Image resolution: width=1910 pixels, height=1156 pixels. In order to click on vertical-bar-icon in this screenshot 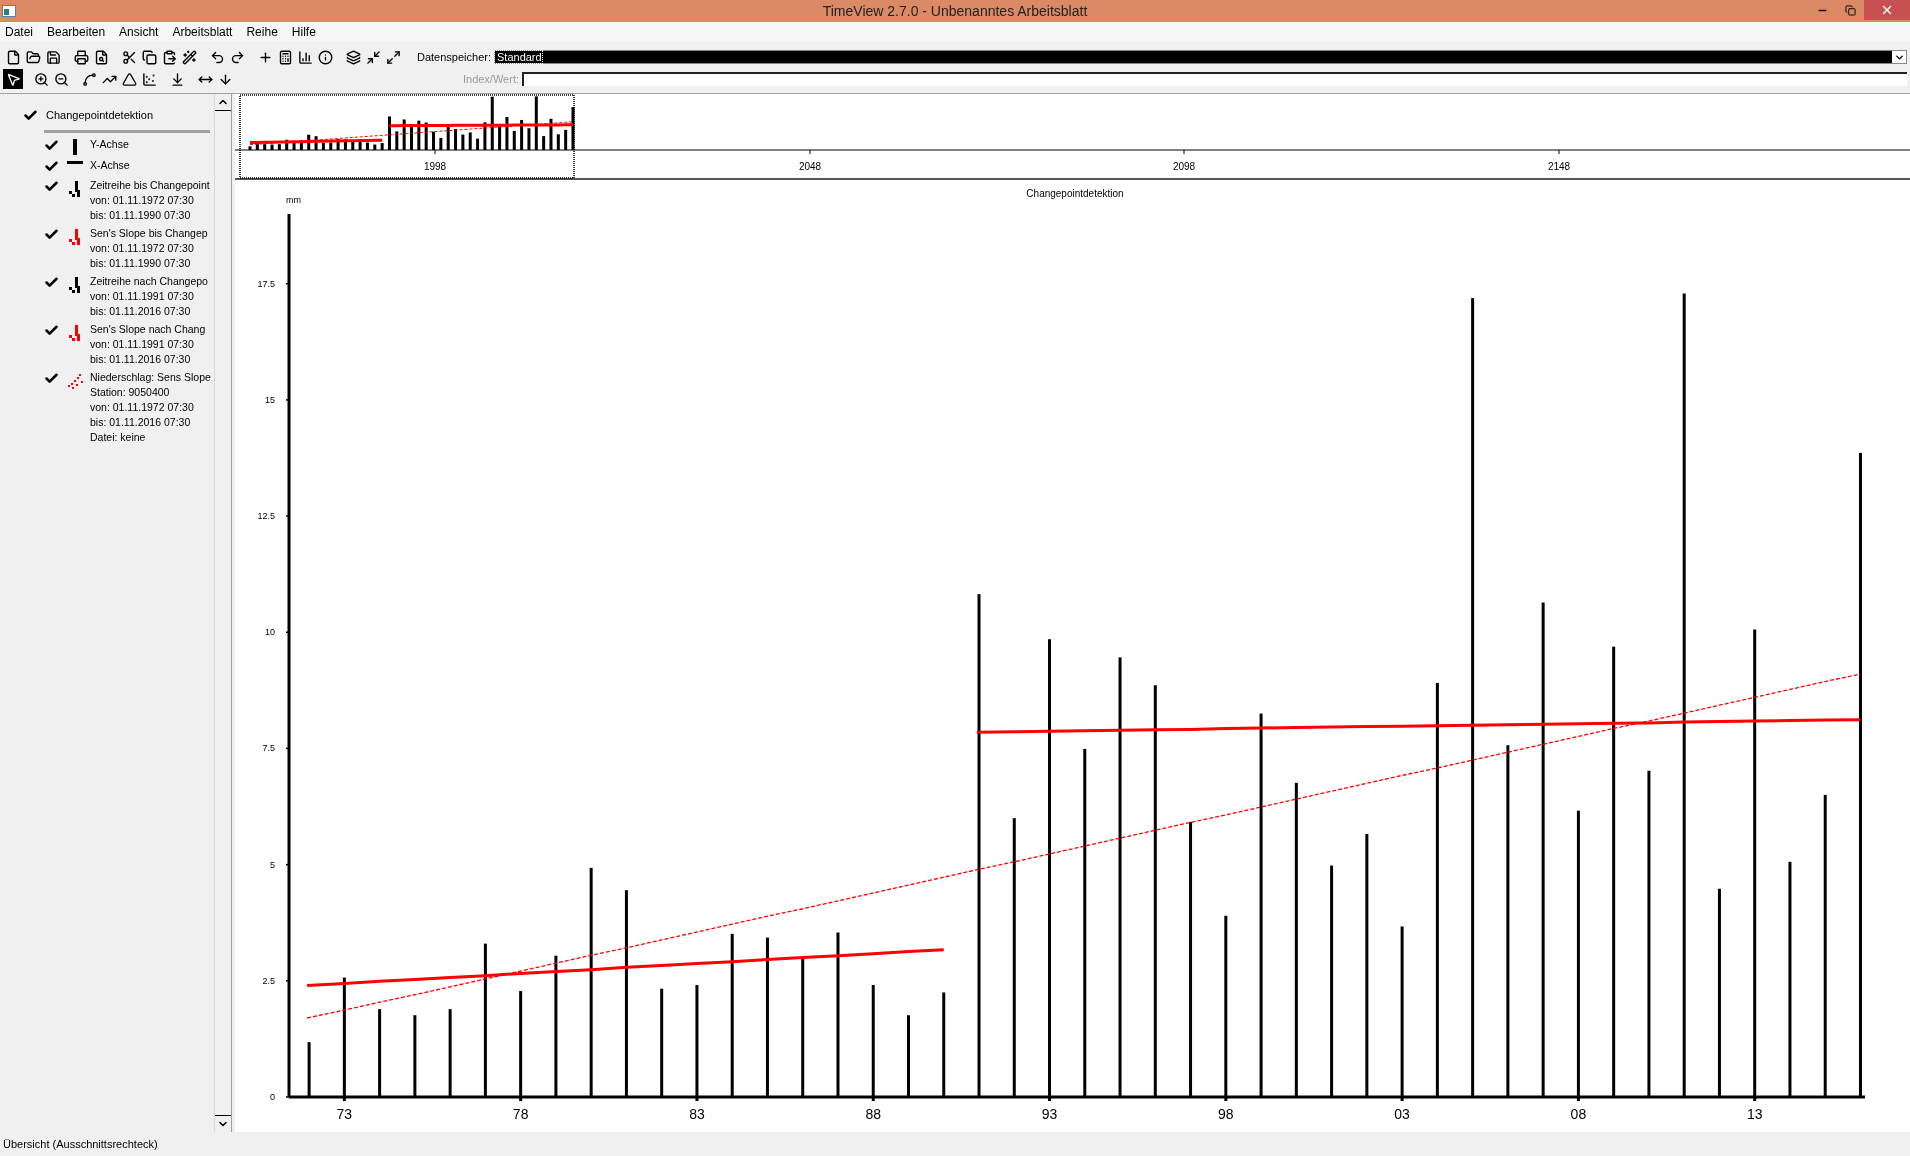, I will do `click(75, 146)`.